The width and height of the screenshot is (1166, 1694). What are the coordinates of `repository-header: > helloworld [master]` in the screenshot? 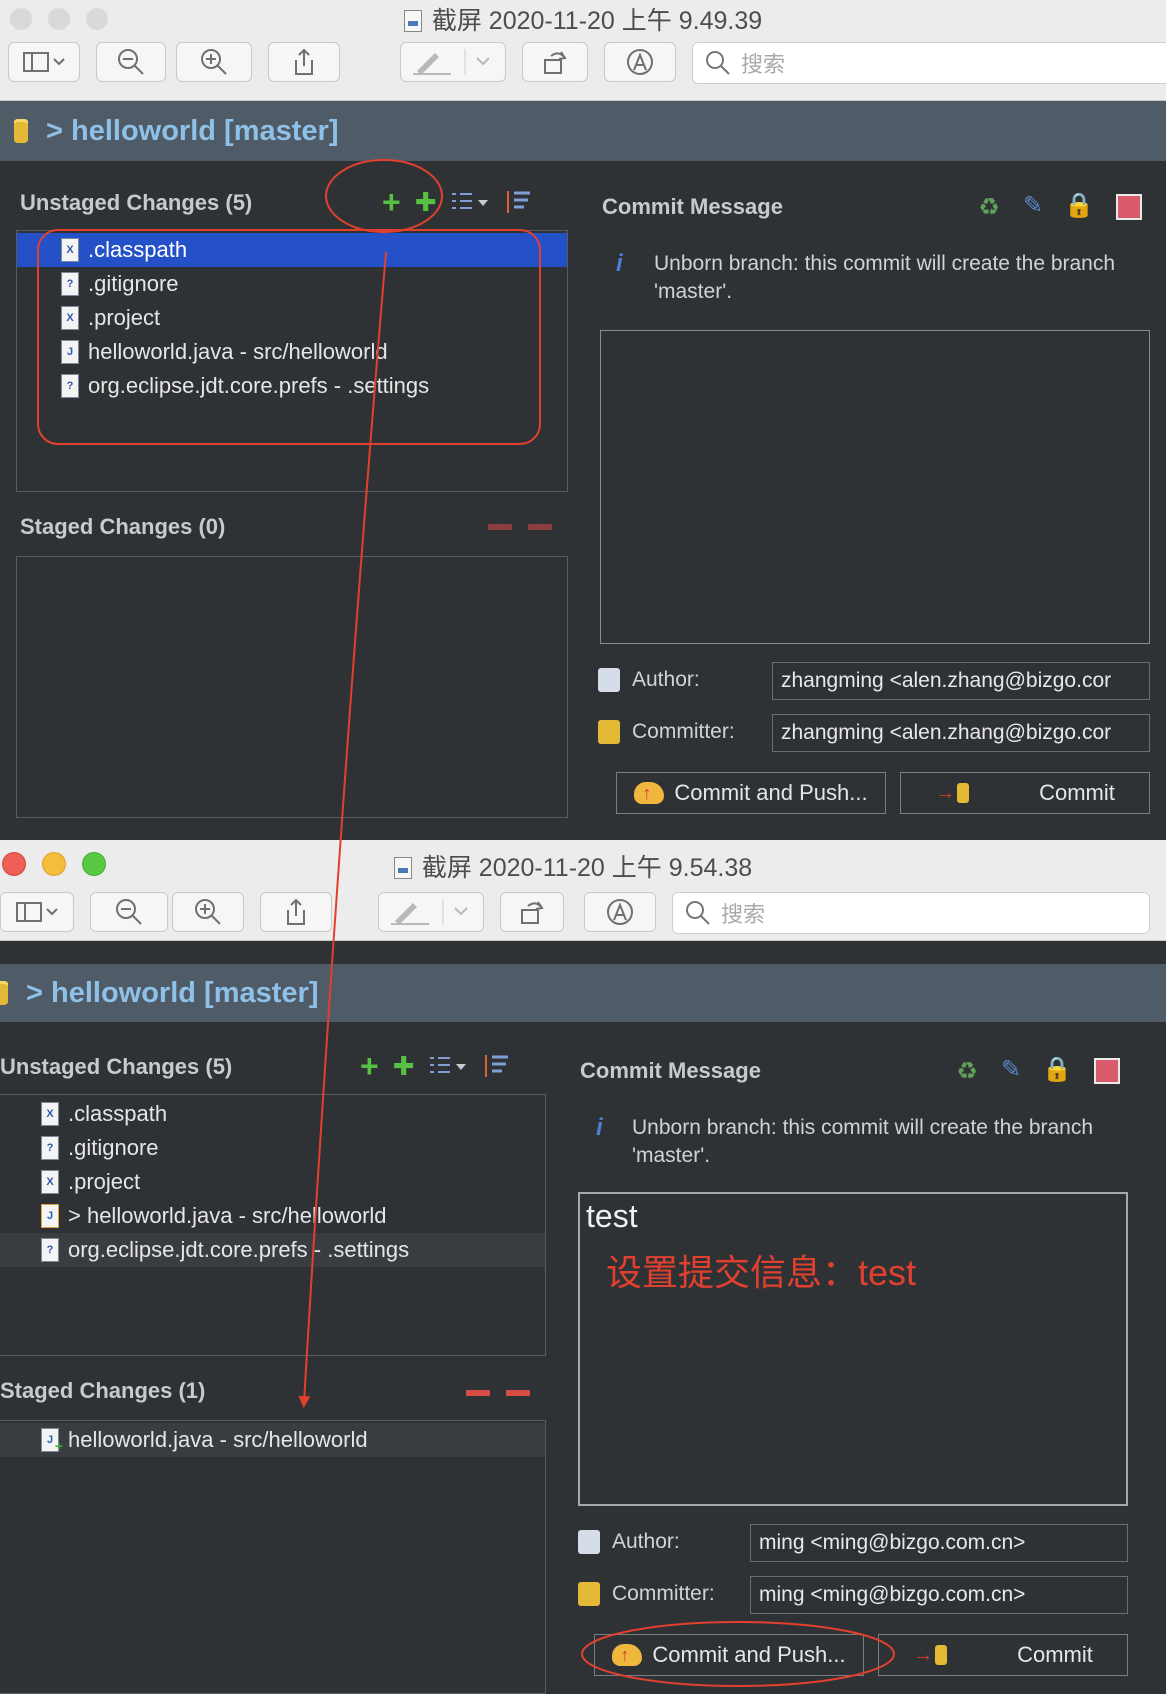 It's located at (583, 131).